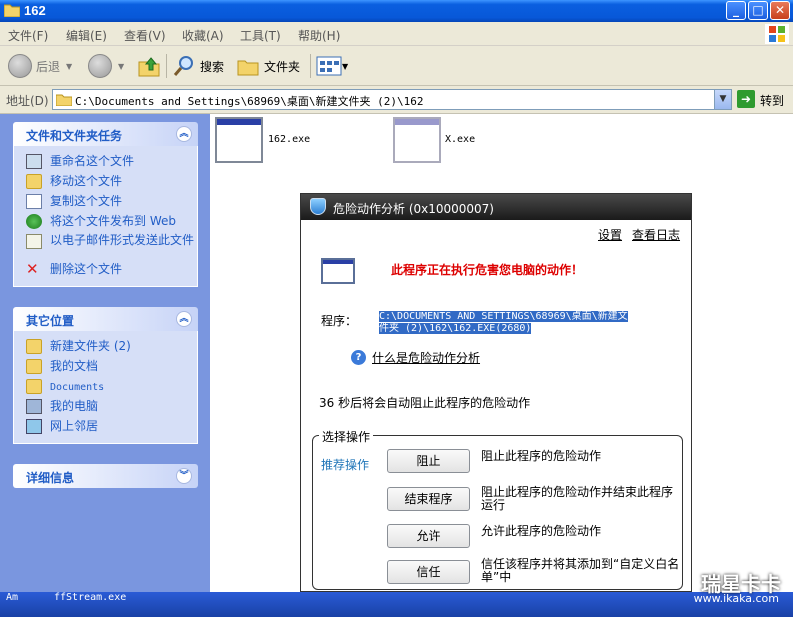  I want to click on chevron-down-icon: ▼, so click(69, 66).